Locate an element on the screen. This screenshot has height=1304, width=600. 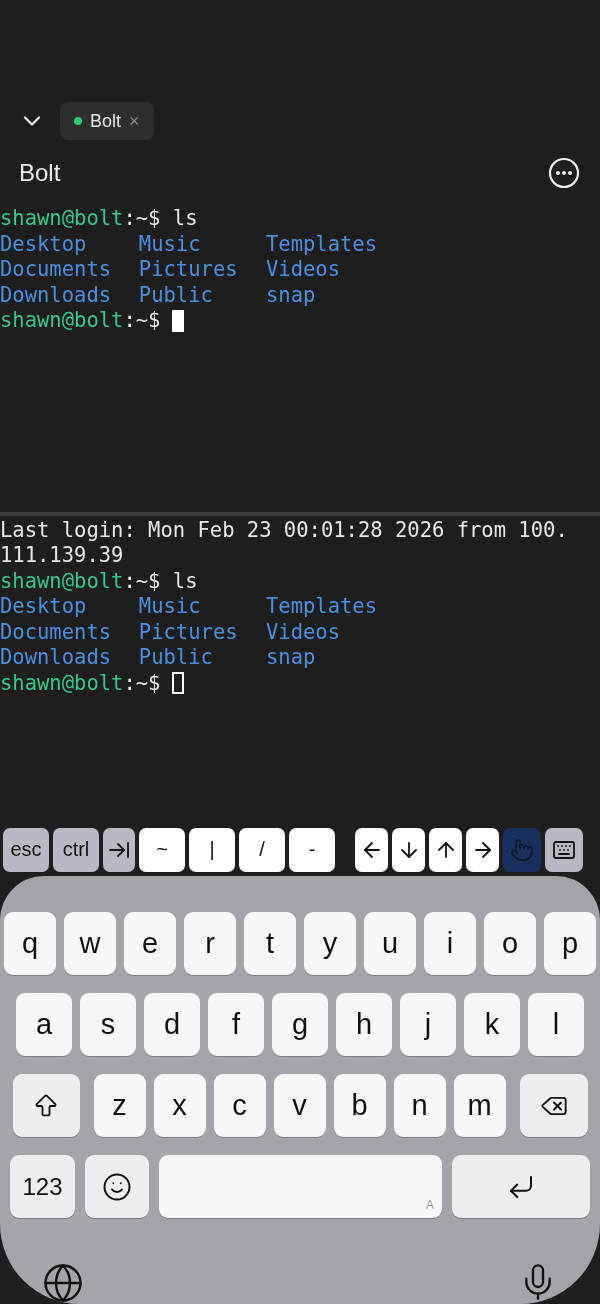
session-tab: Bolt × is located at coordinates (107, 121).